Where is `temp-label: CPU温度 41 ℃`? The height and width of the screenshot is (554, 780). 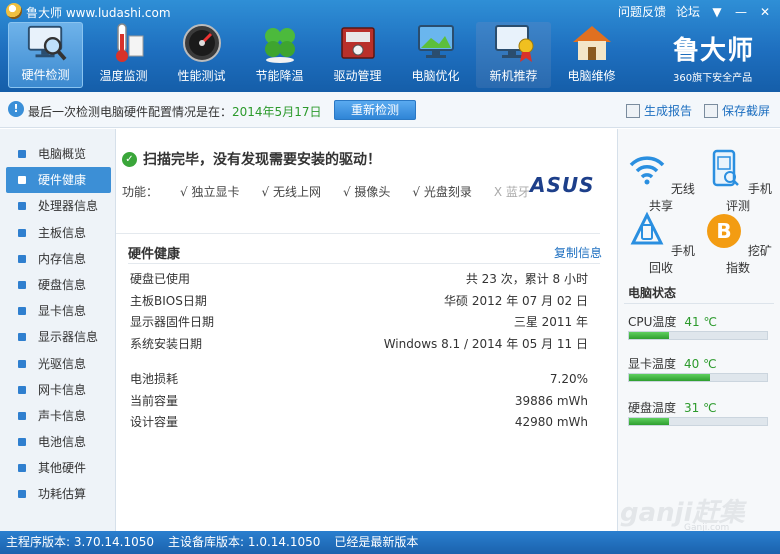
temp-label: CPU温度 41 ℃ is located at coordinates (700, 322).